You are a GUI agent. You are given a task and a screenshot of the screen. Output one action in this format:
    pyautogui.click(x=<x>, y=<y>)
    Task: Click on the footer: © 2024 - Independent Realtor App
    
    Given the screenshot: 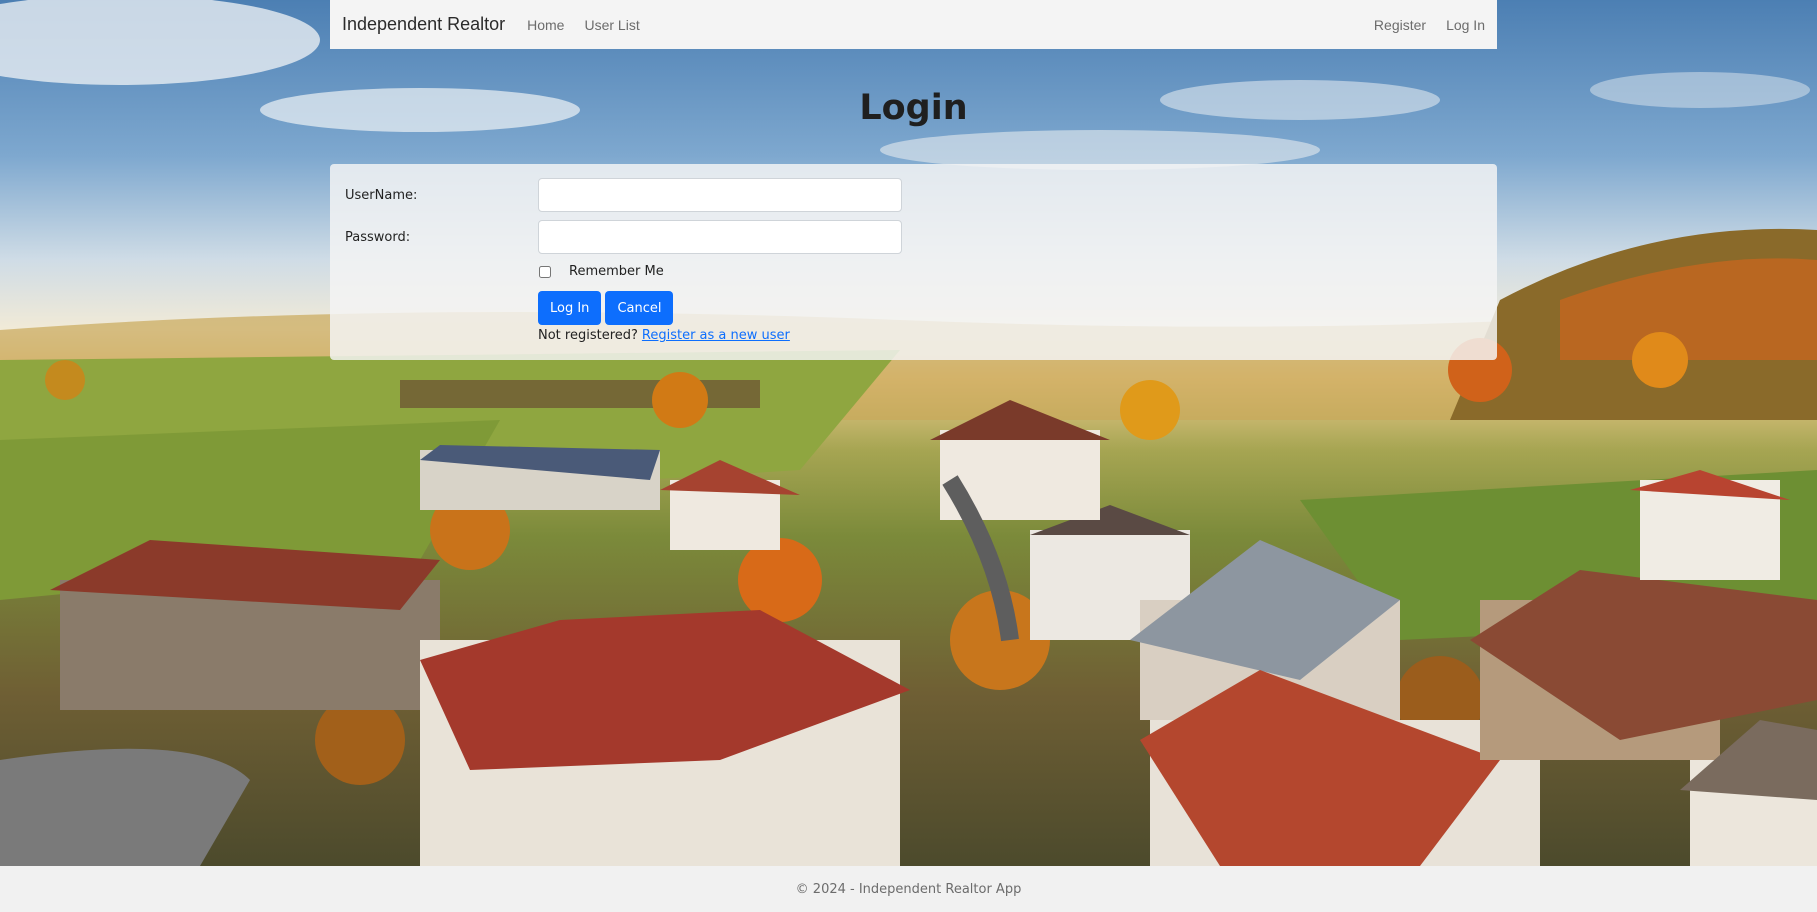 What is the action you would take?
    pyautogui.click(x=908, y=889)
    